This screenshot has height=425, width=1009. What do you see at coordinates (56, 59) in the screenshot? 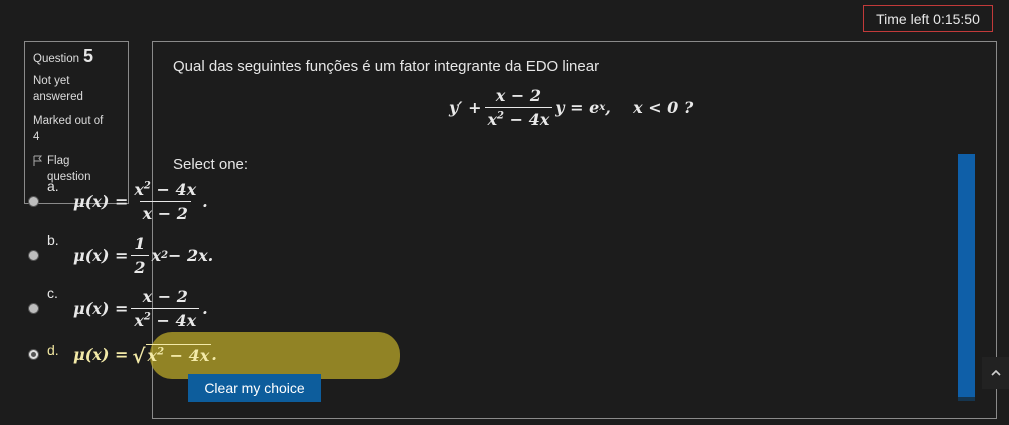
I see `question-label: Question` at bounding box center [56, 59].